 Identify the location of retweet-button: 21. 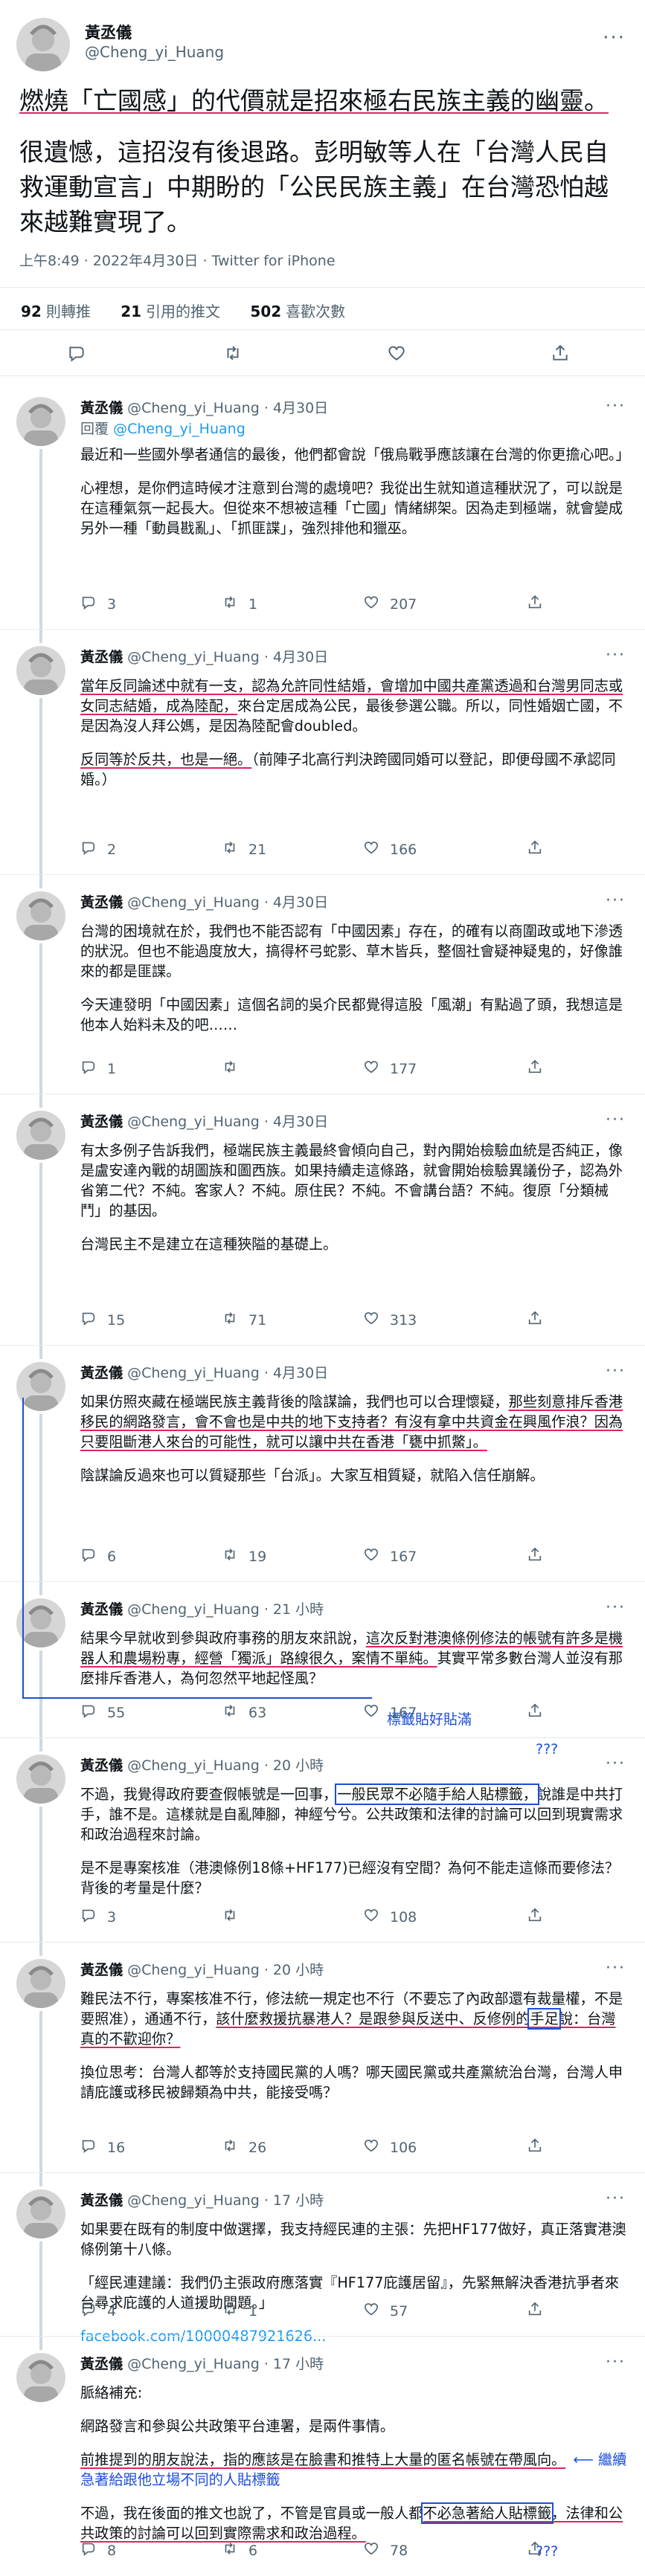
(244, 849).